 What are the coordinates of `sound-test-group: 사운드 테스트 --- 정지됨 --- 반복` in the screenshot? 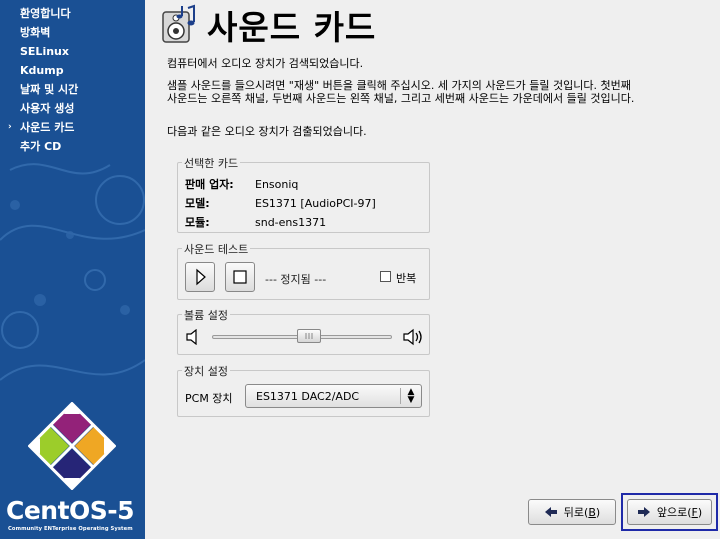 It's located at (303, 270).